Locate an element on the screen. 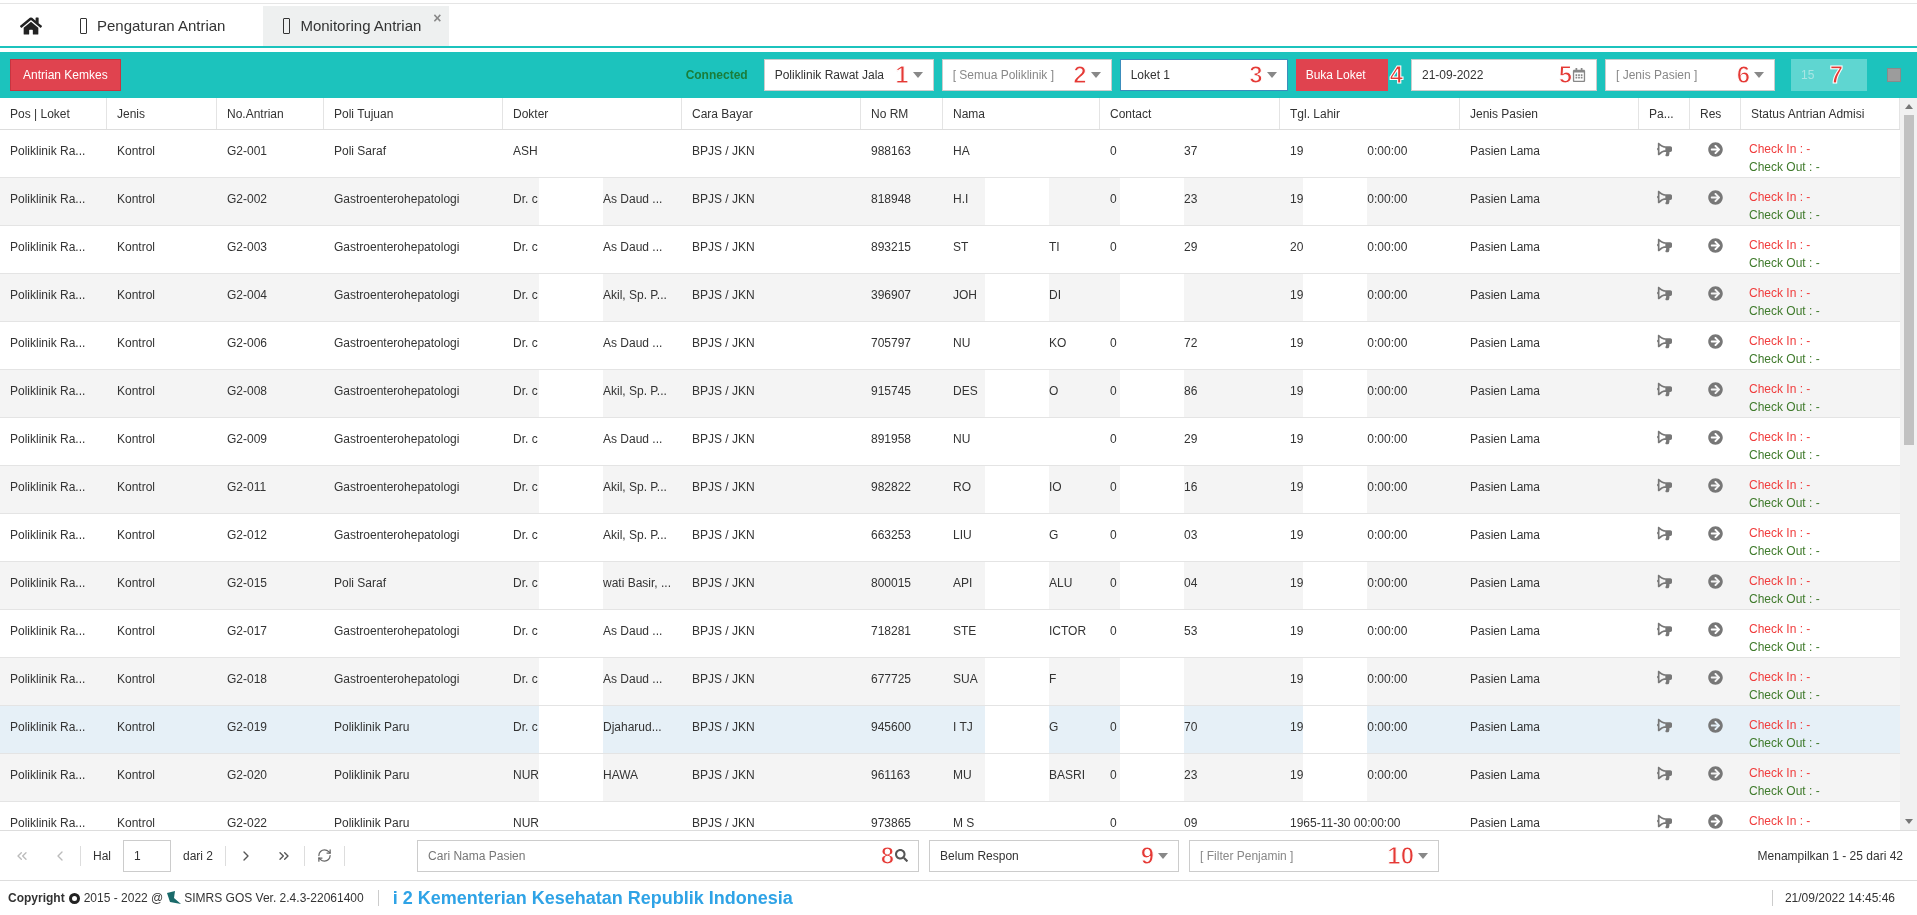  column-header: Dokter is located at coordinates (592, 113).